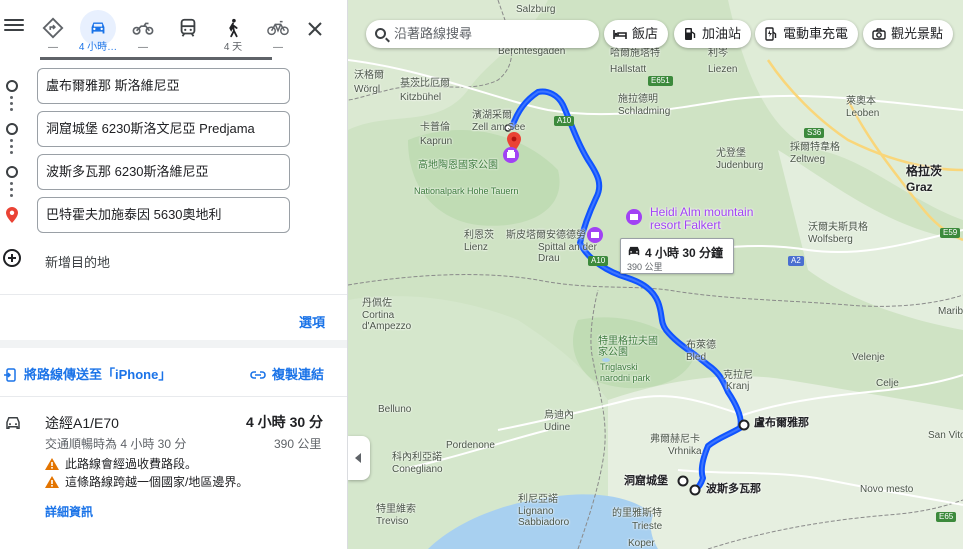 The width and height of the screenshot is (963, 549). I want to click on mode-bike: —, so click(278, 32).